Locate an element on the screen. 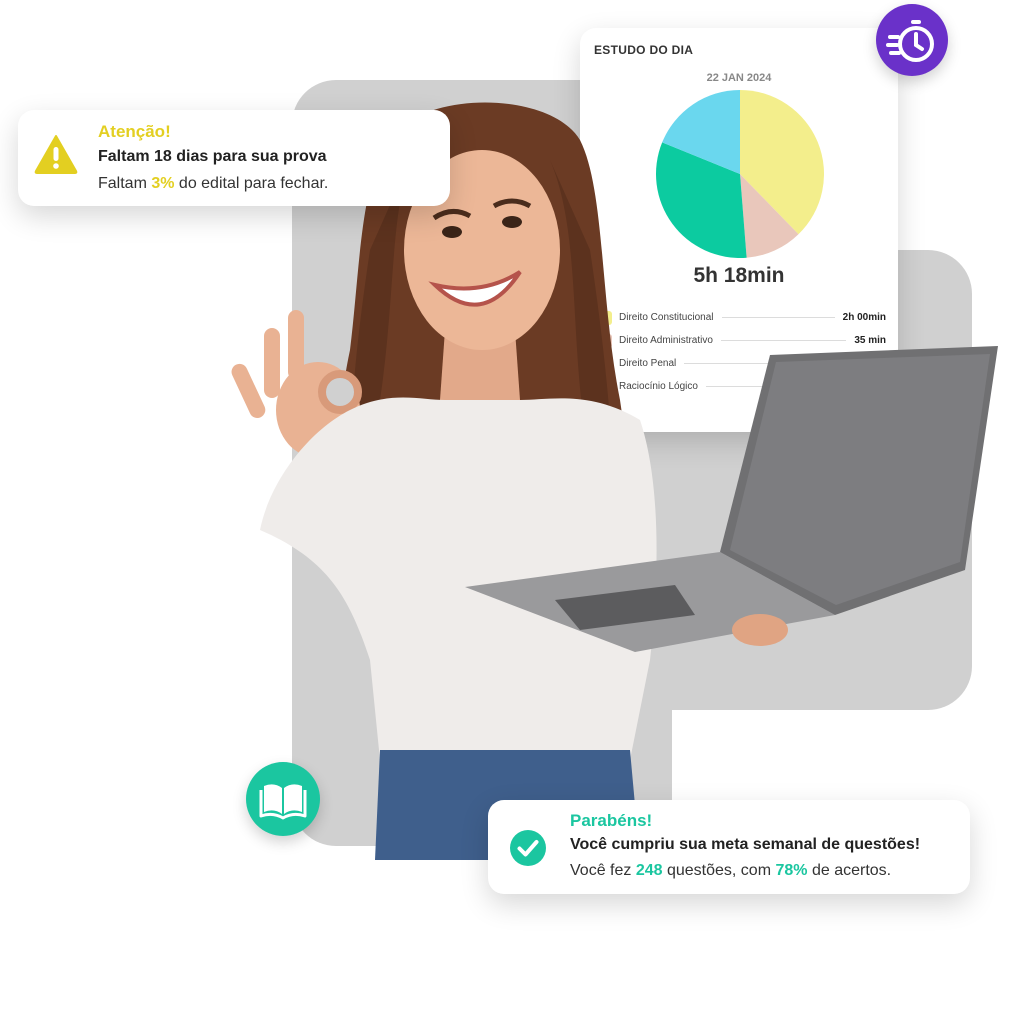  check-circle-icon is located at coordinates (528, 848).